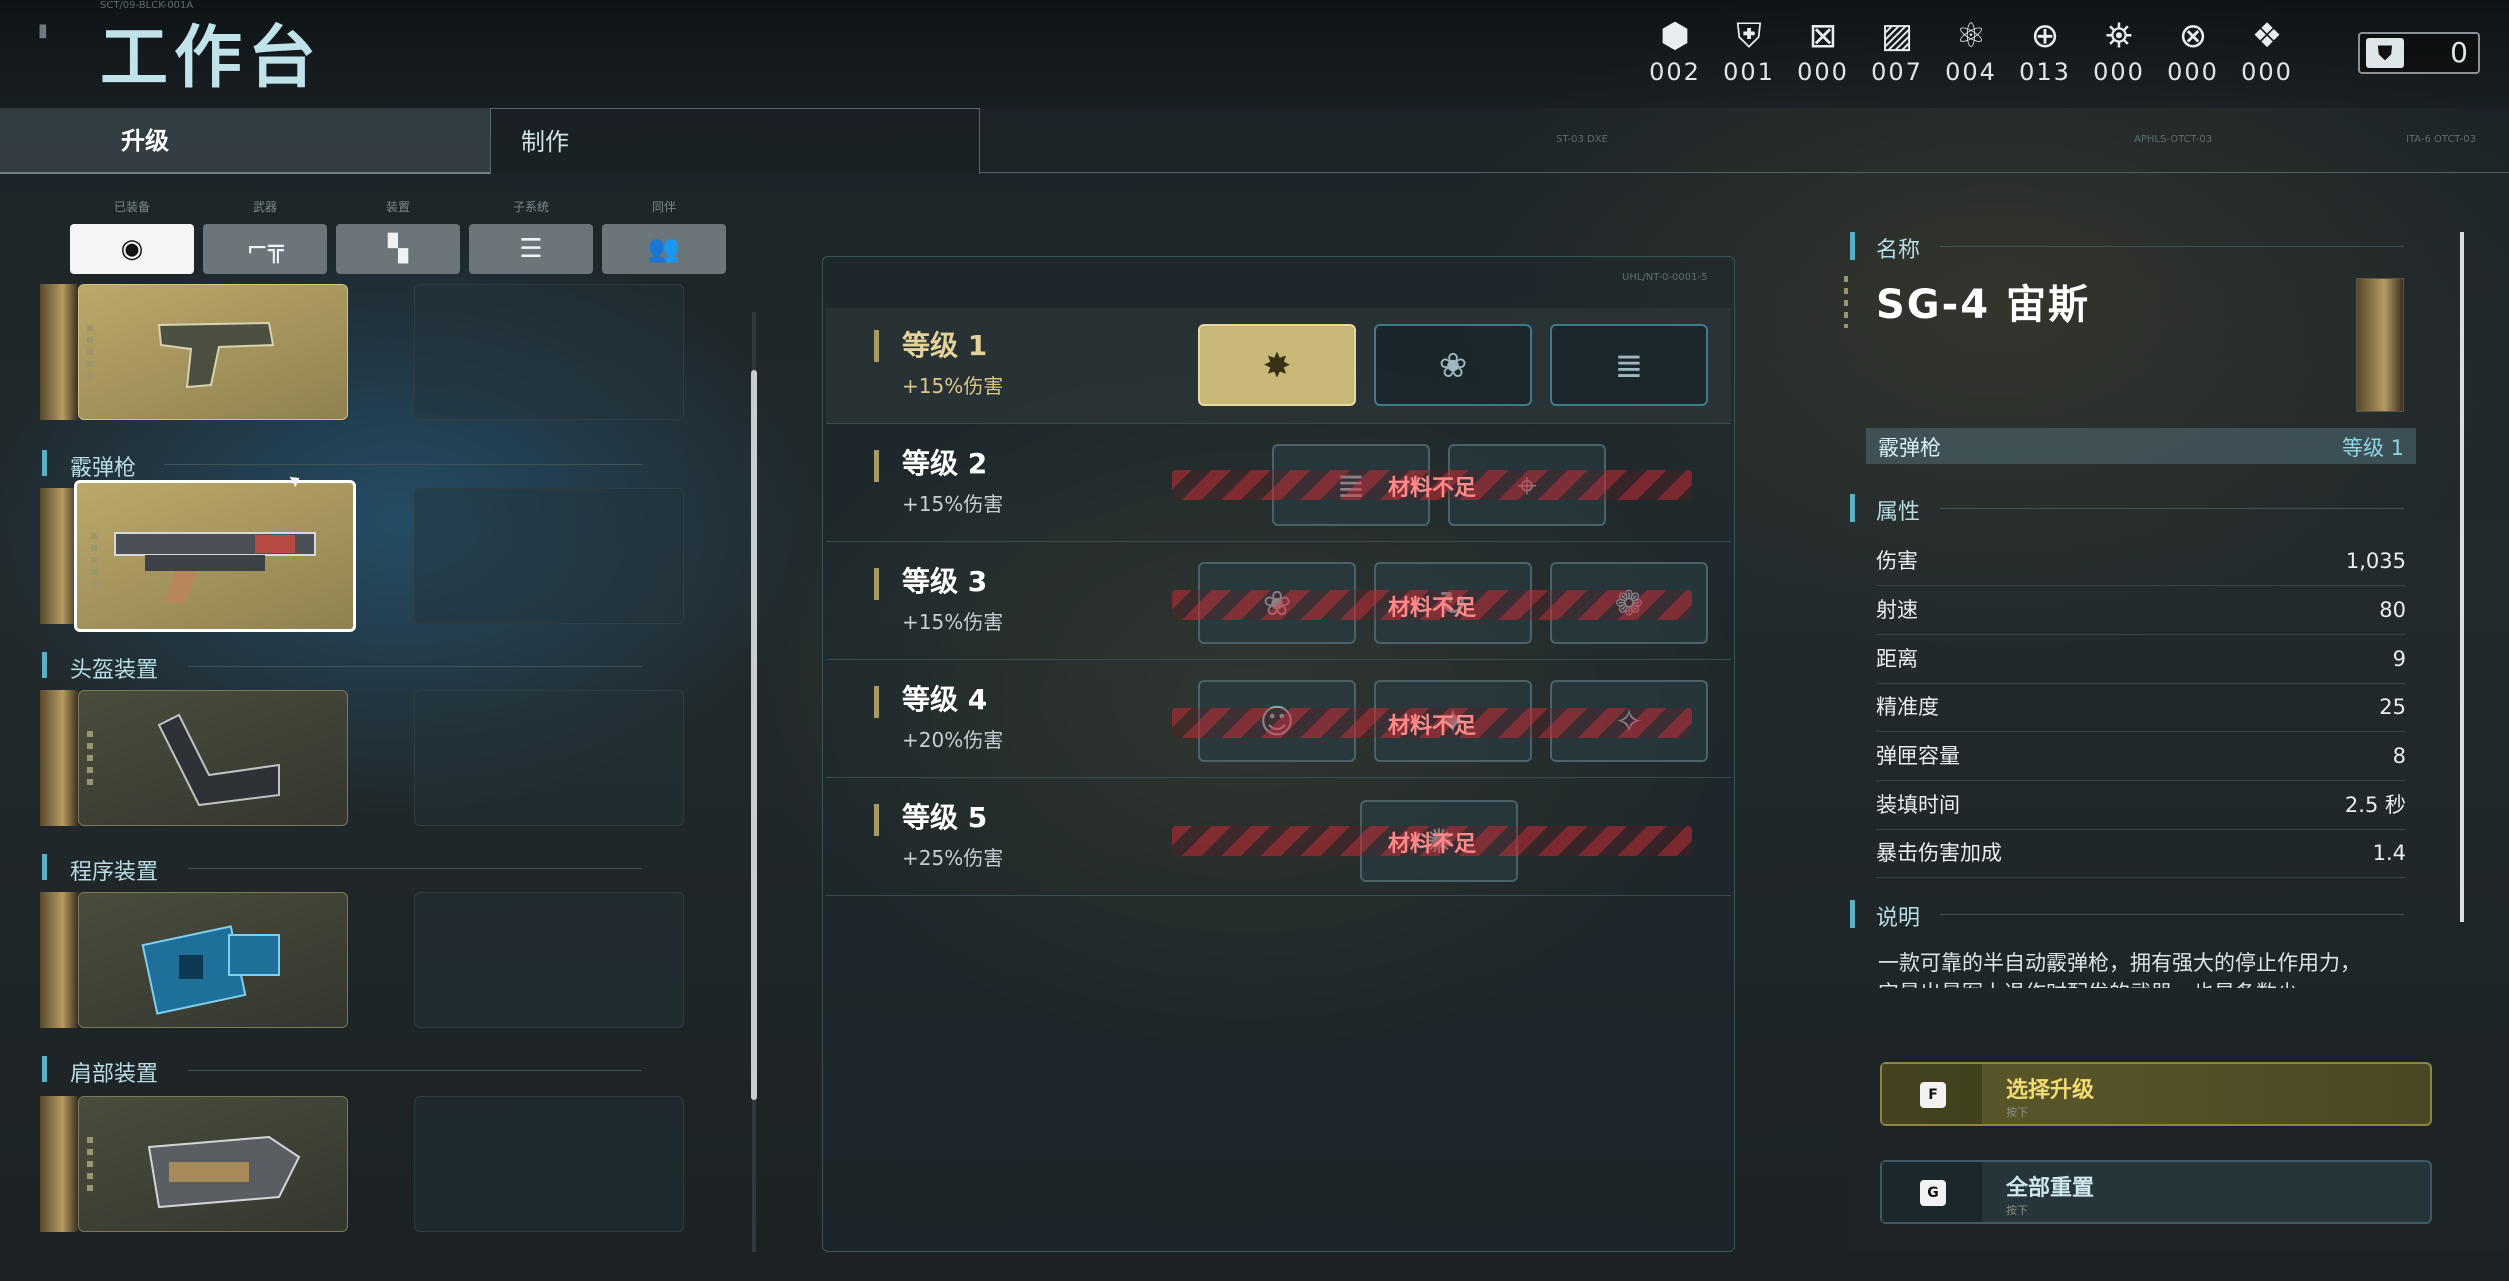 This screenshot has width=2509, height=1281. I want to click on upgrade-option-button: ≣, so click(1629, 365).